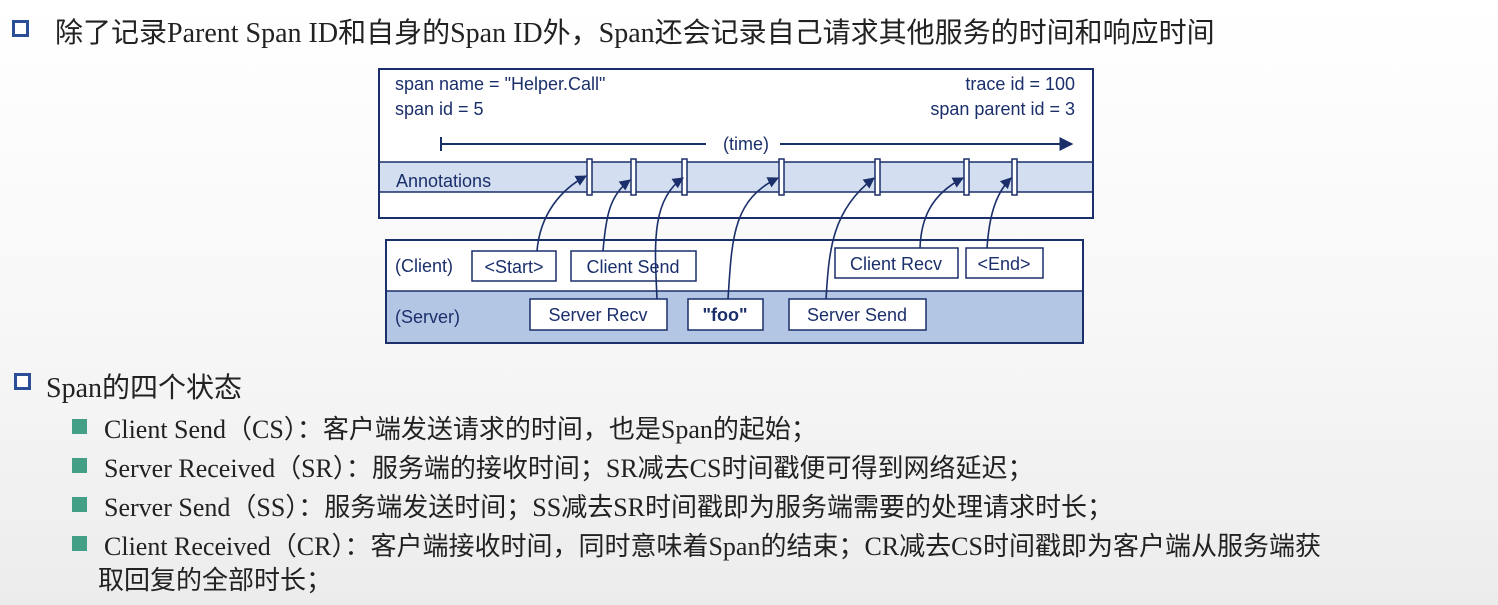 The width and height of the screenshot is (1498, 605). I want to click on end-box: <End>, so click(1003, 264).